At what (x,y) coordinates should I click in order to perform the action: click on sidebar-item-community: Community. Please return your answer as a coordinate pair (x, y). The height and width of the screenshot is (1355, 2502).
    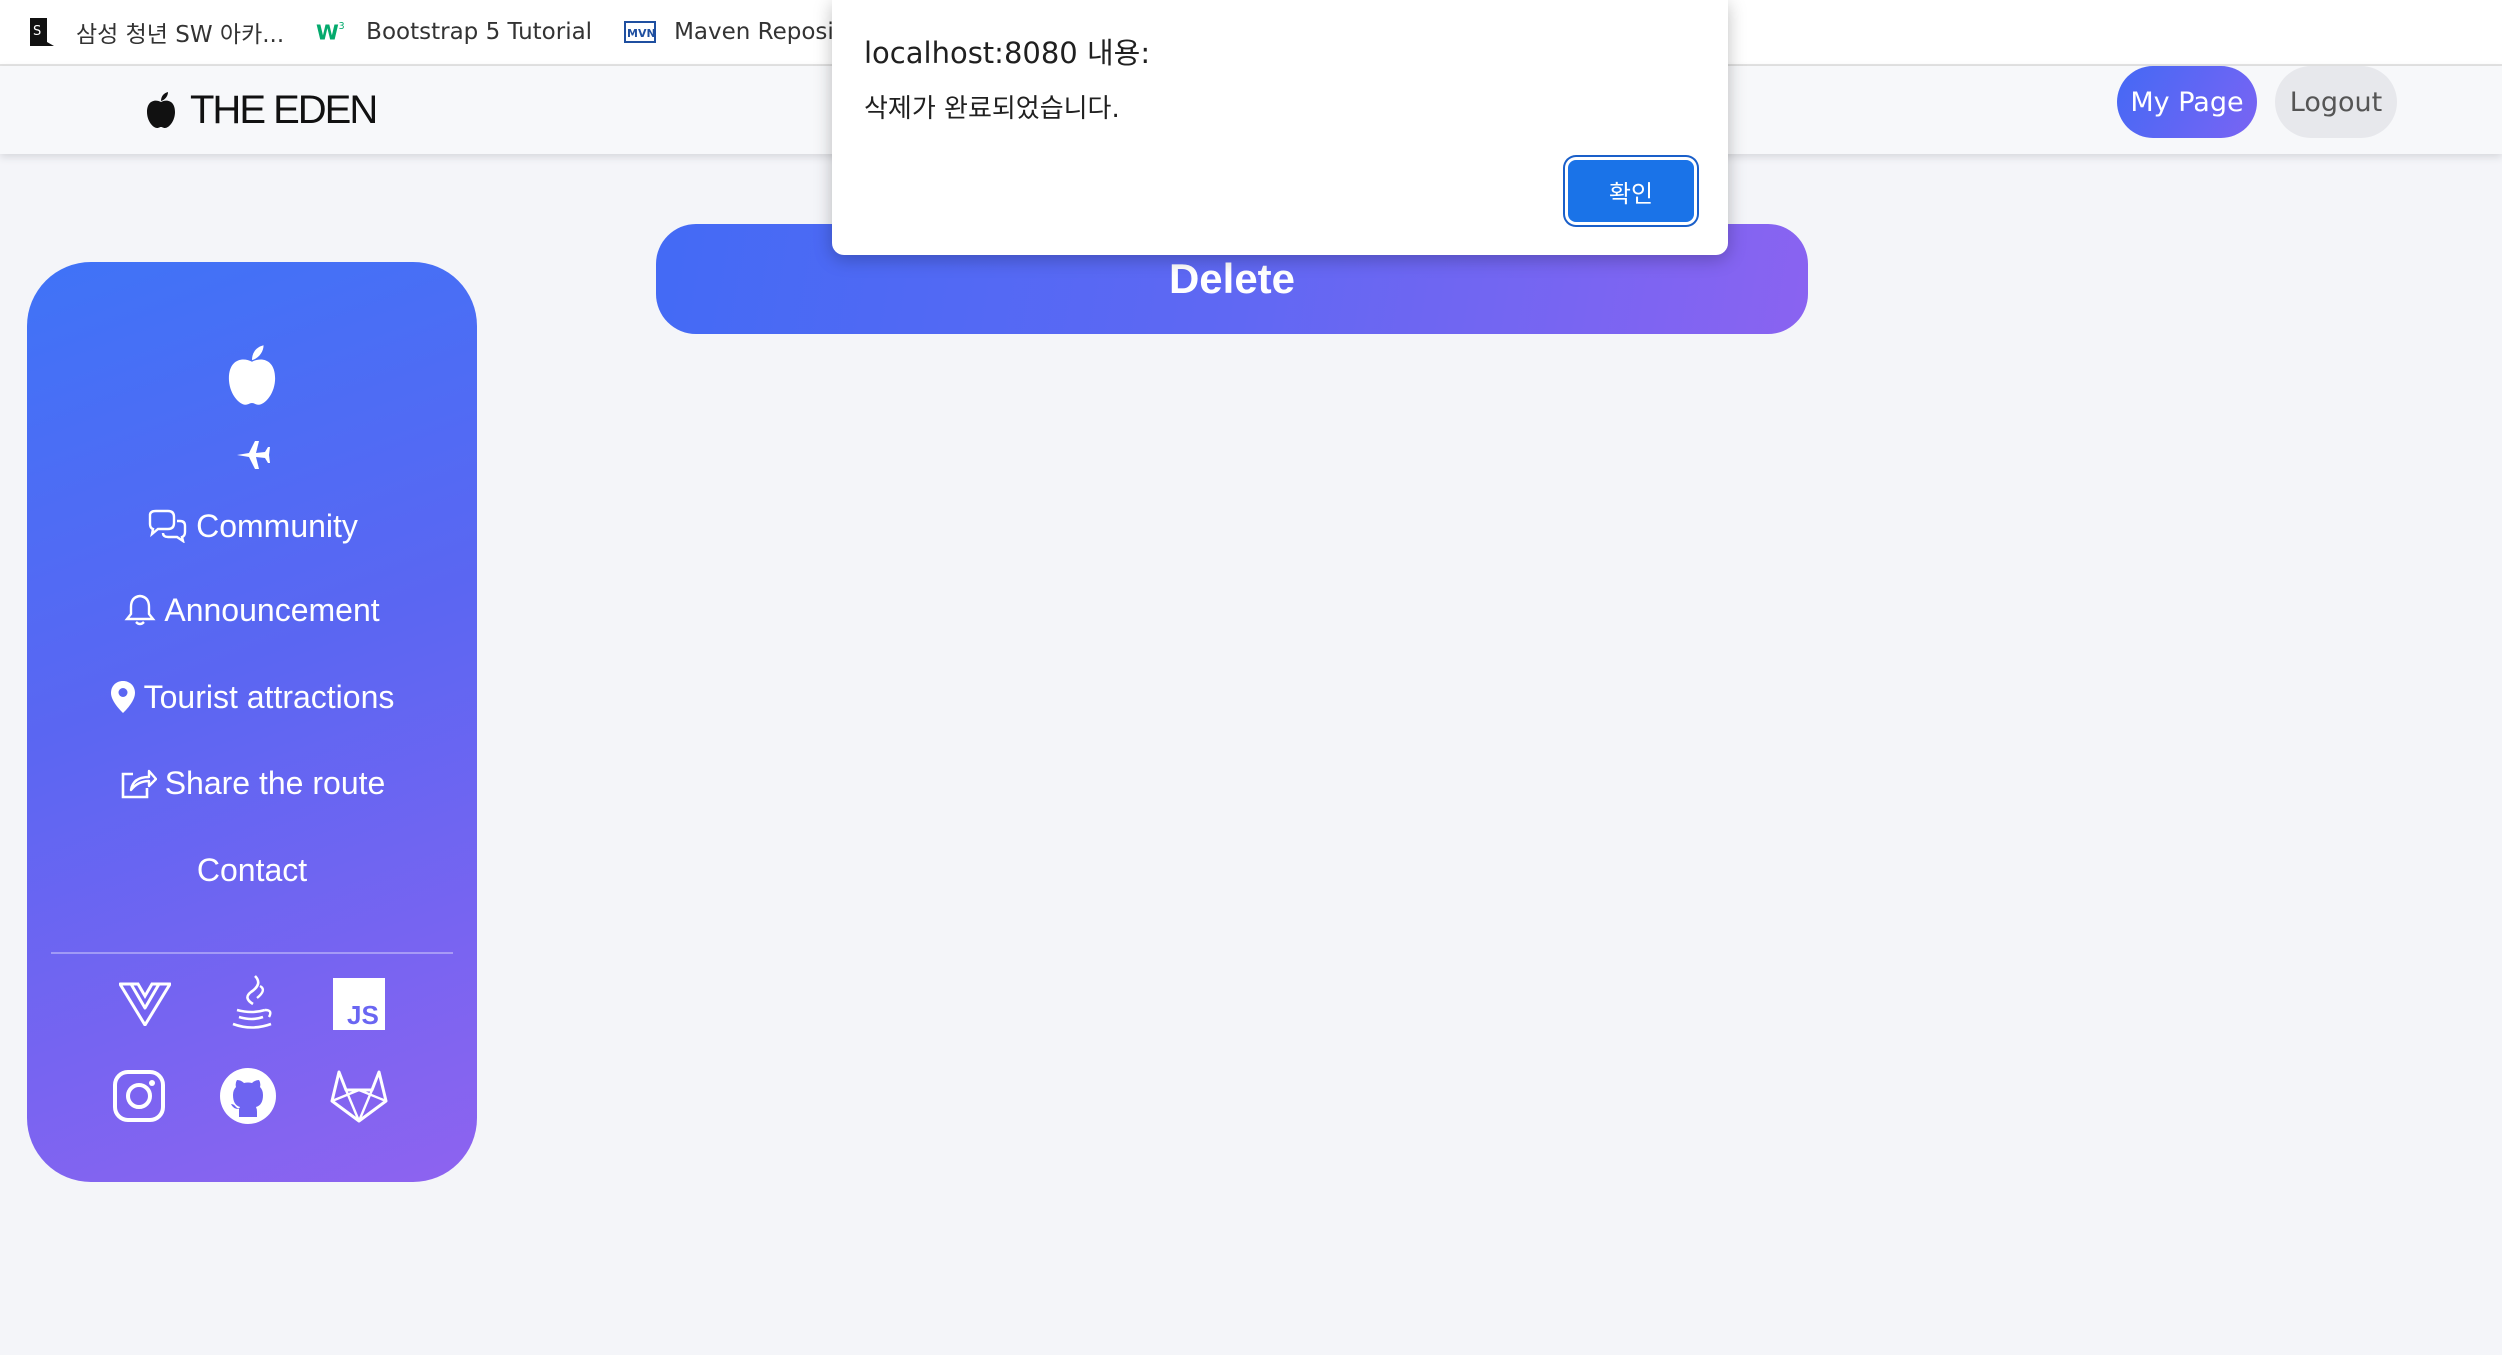
    Looking at the image, I should click on (252, 526).